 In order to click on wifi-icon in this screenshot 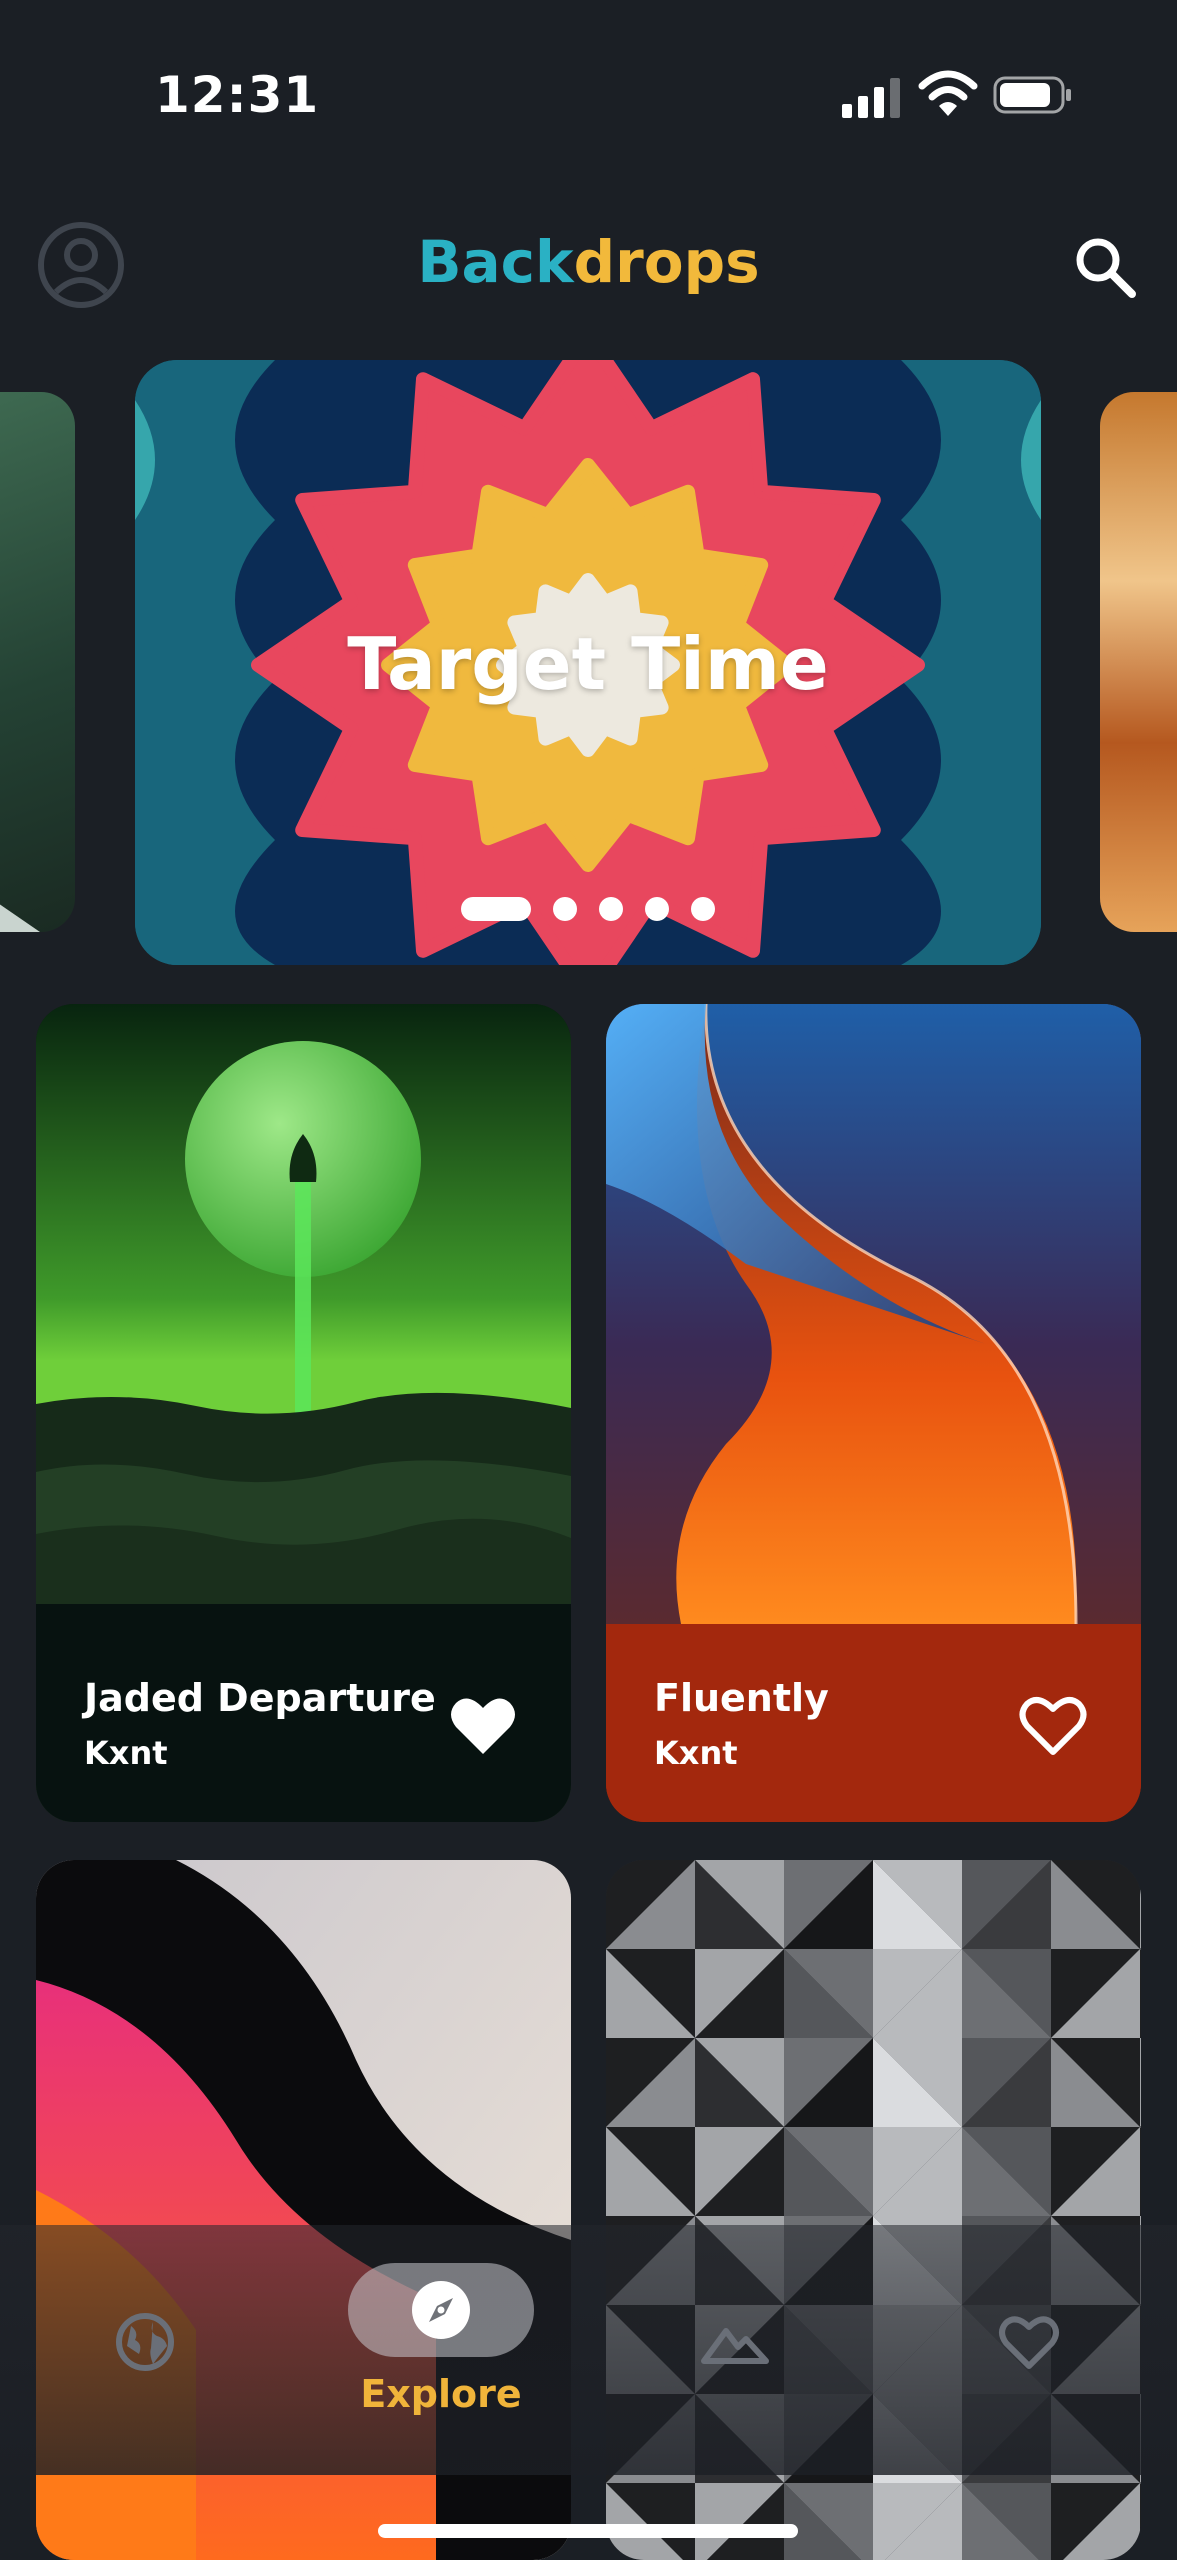, I will do `click(948, 93)`.